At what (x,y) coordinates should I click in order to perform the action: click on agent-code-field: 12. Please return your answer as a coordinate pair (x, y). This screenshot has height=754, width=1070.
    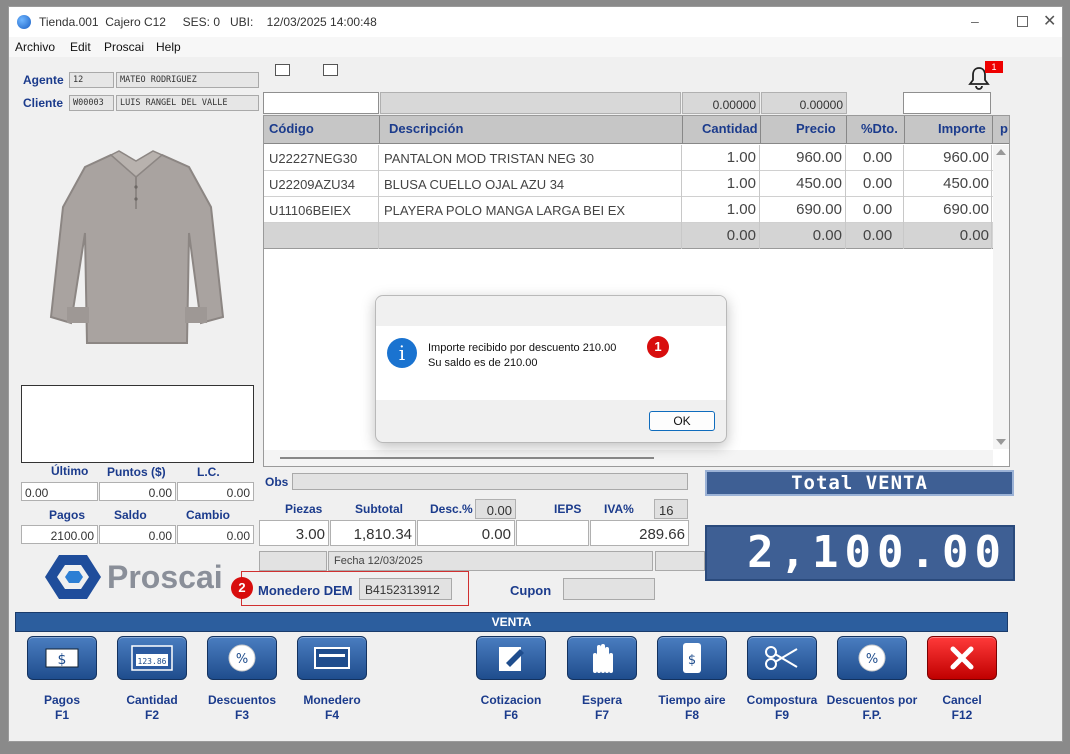
    Looking at the image, I should click on (91, 80).